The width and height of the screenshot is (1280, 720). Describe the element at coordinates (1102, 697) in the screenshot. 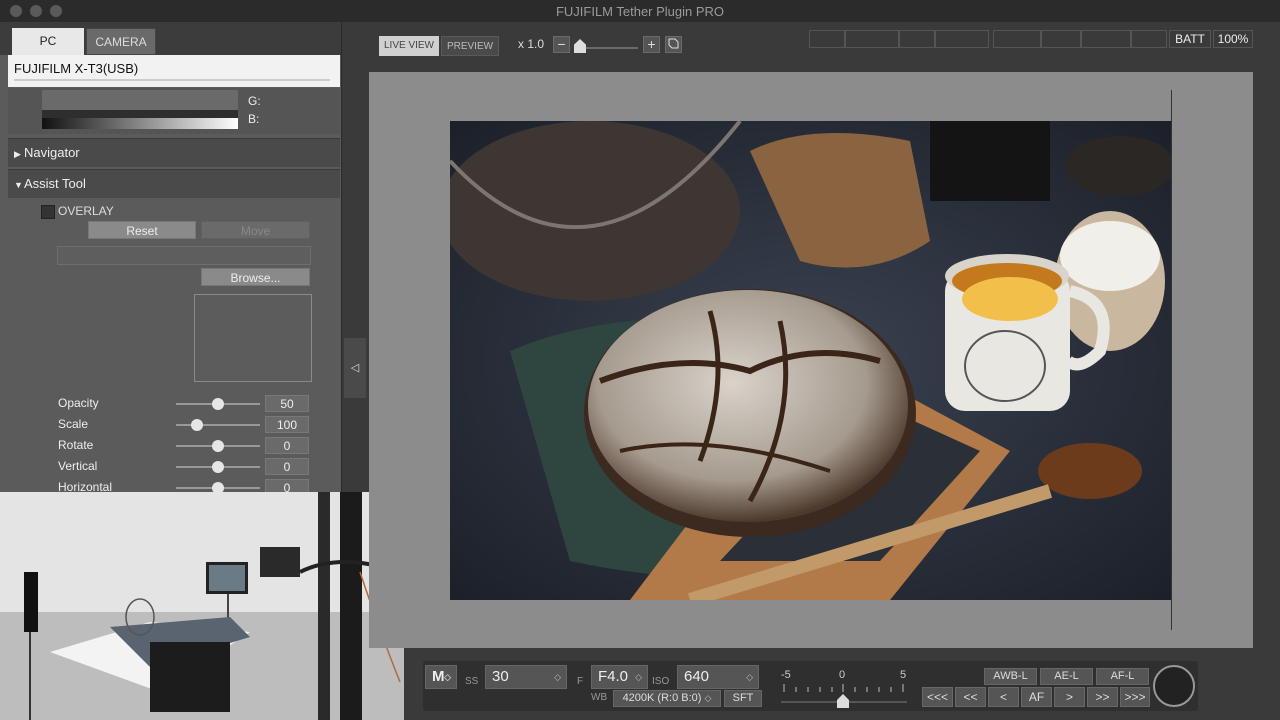

I see `nav-fast-forward-button: >>` at that location.